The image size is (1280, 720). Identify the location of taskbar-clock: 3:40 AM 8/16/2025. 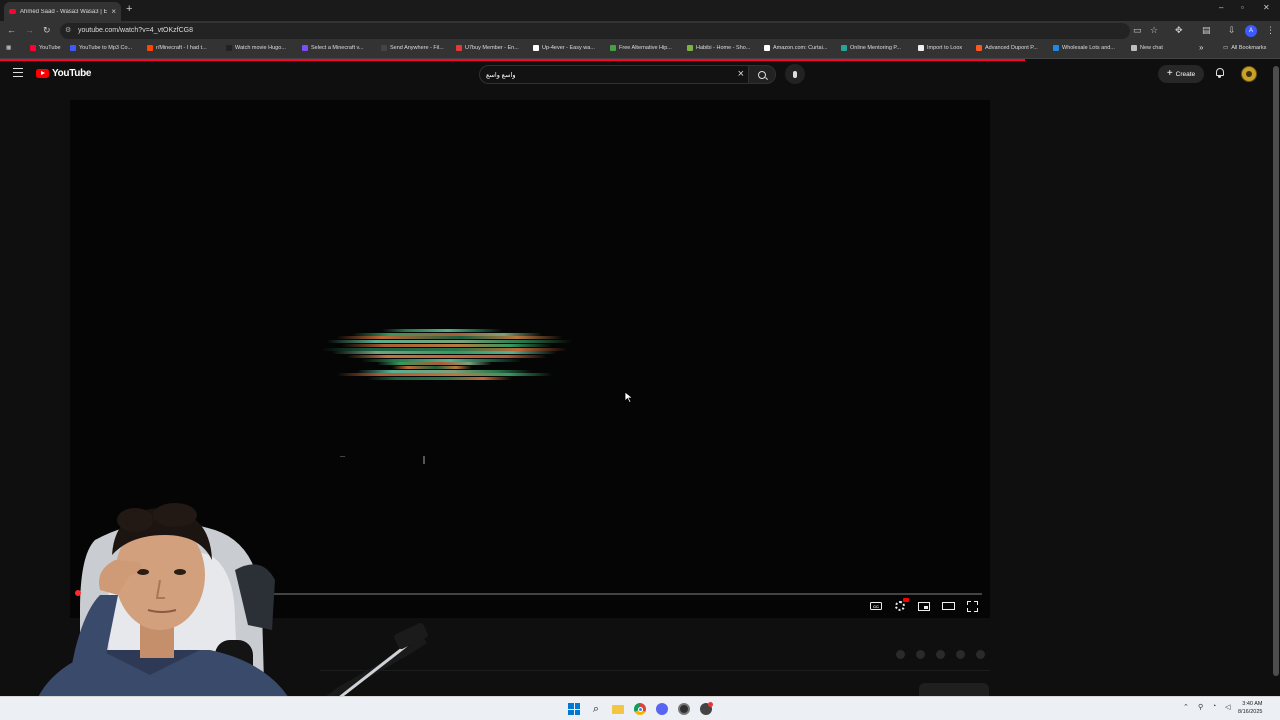
(1250, 708).